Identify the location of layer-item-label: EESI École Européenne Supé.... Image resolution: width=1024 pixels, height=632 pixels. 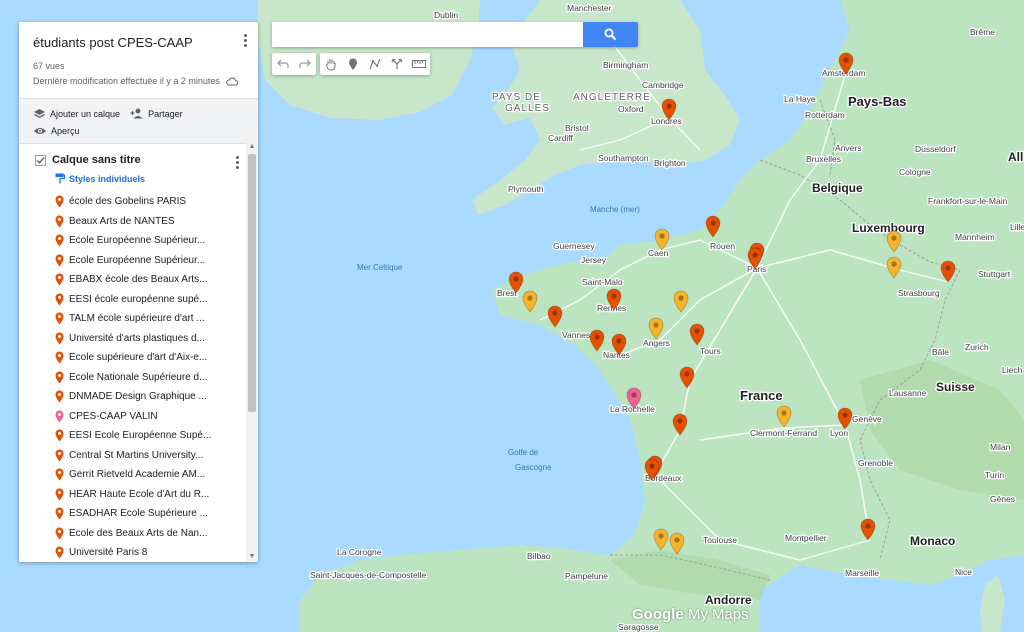
(140, 436).